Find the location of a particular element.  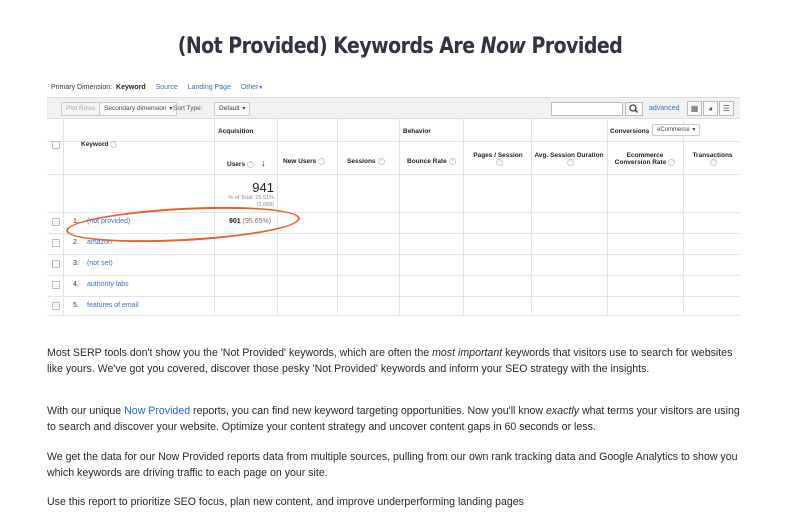

sort-type-label: Sort Type: is located at coordinates (188, 108).